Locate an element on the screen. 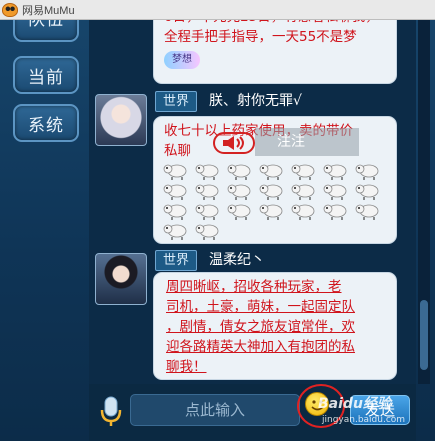 This screenshot has height=441, width=435. message-line: 全程手把手指导，一天55不是梦 is located at coordinates (260, 37).